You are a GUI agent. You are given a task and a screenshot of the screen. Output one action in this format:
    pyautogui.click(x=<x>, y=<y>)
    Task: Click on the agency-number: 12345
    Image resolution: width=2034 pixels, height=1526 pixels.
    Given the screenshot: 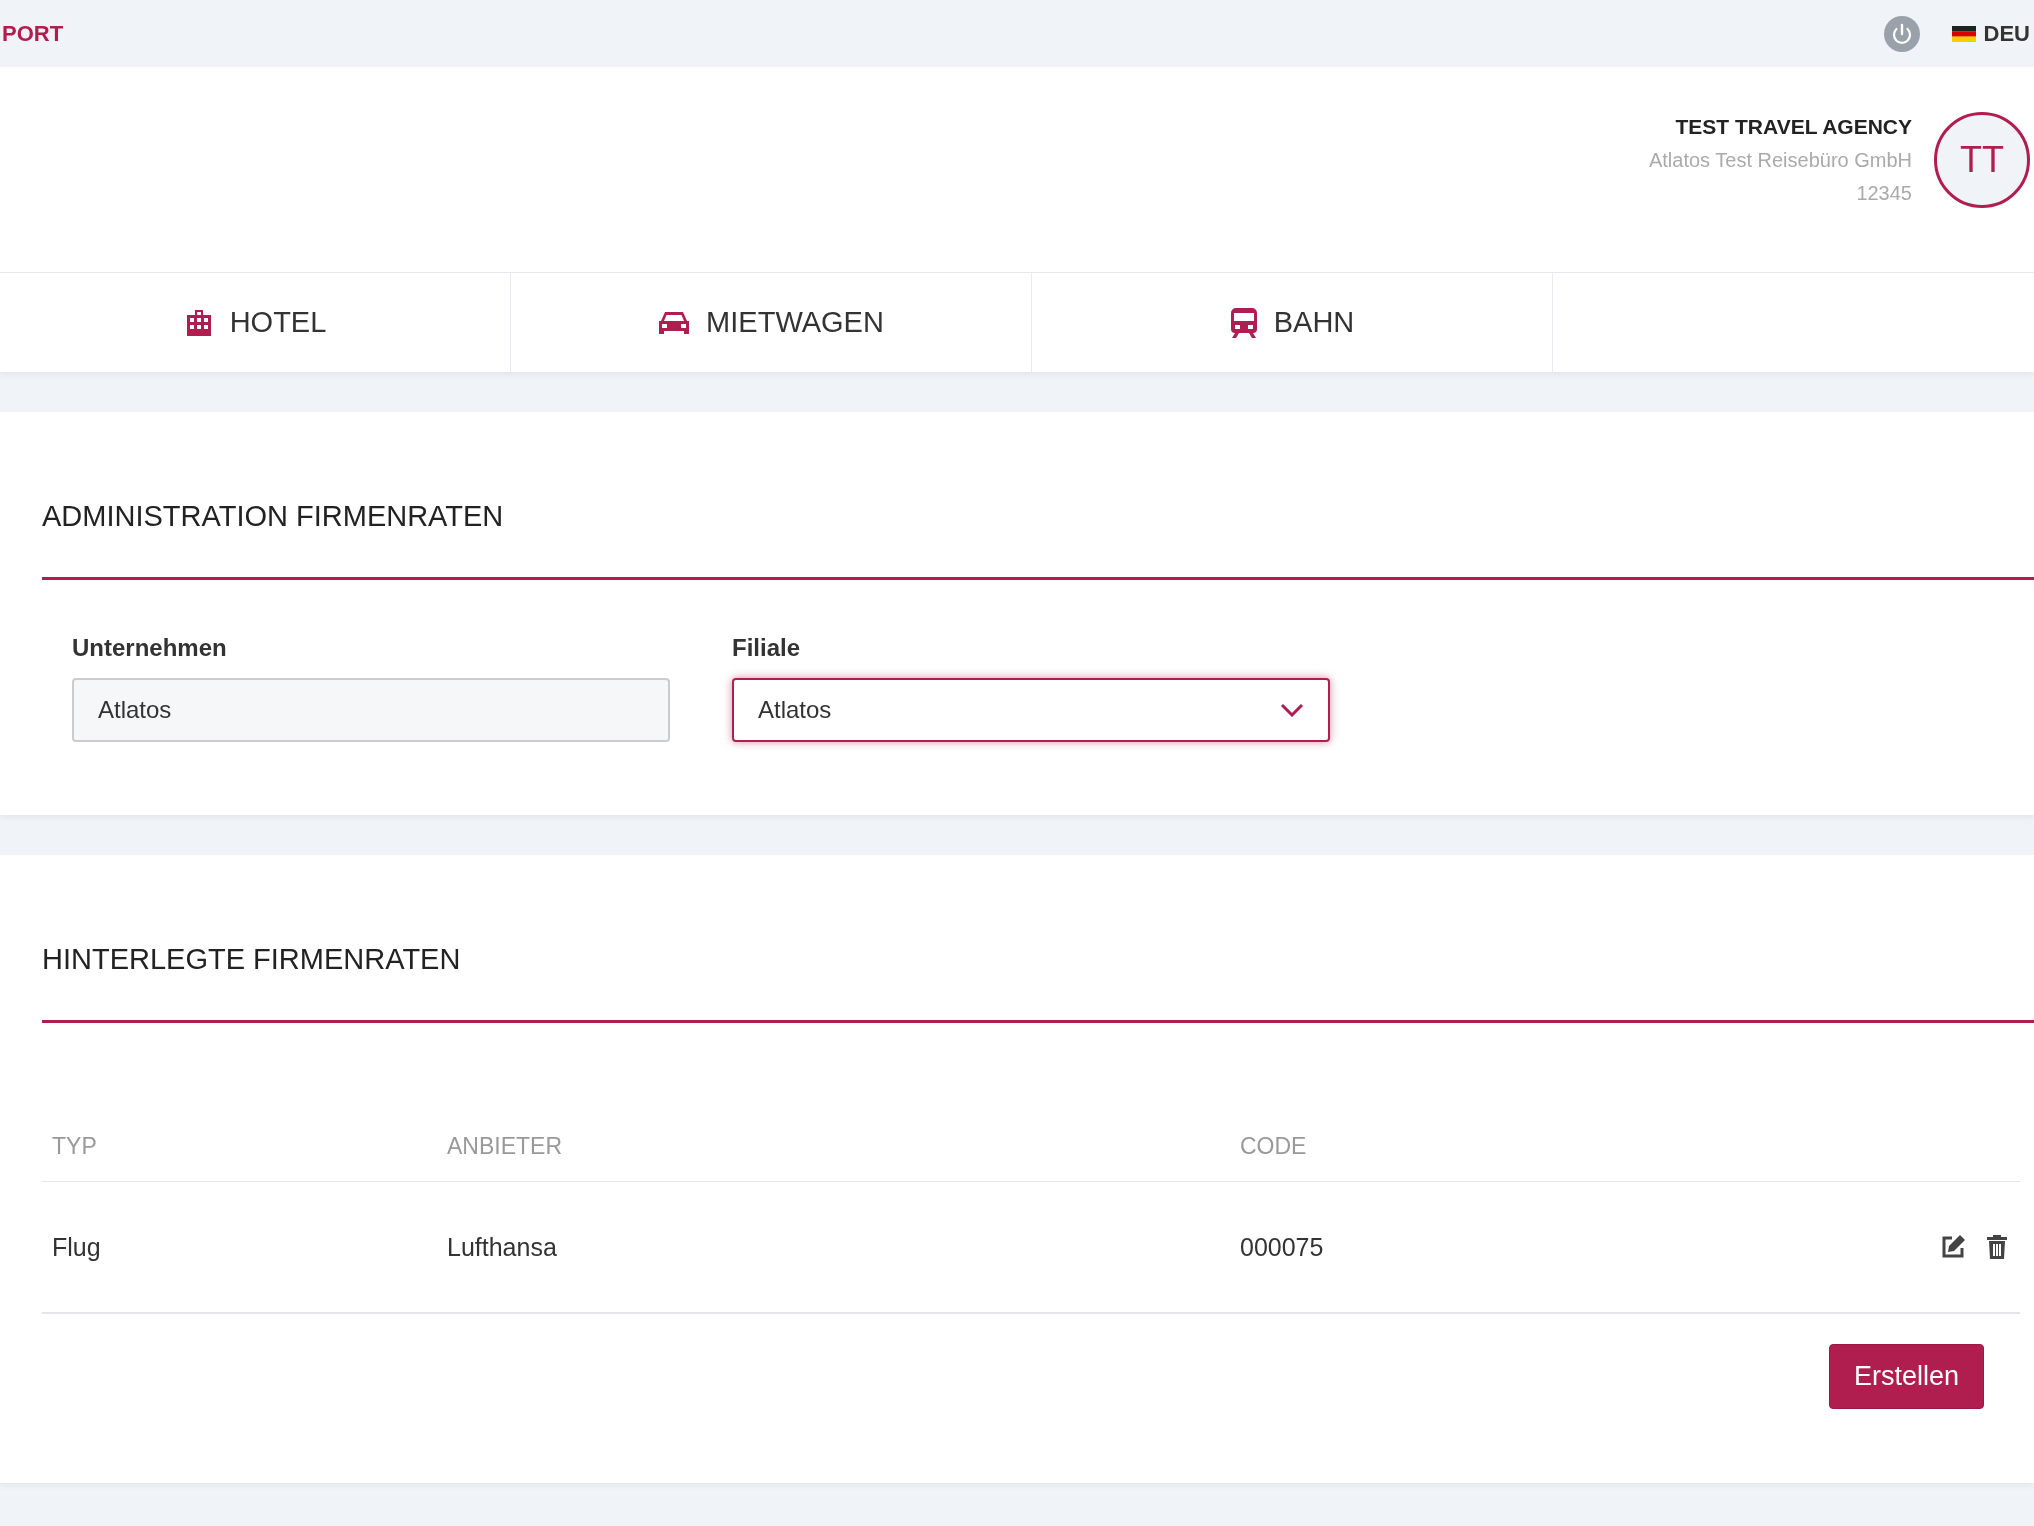 What is the action you would take?
    pyautogui.click(x=1884, y=193)
    